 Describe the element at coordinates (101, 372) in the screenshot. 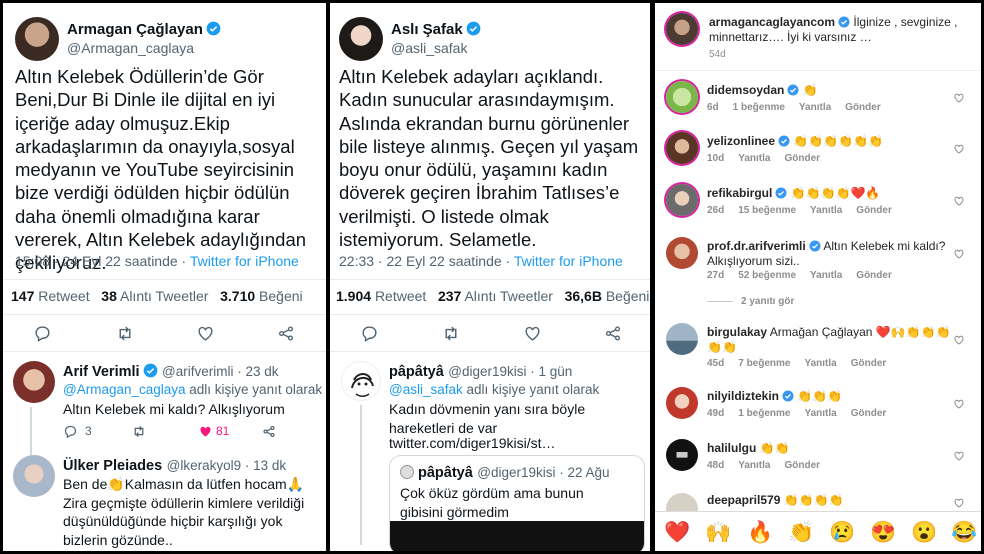

I see `reply-author-name: Arif Verimli` at that location.